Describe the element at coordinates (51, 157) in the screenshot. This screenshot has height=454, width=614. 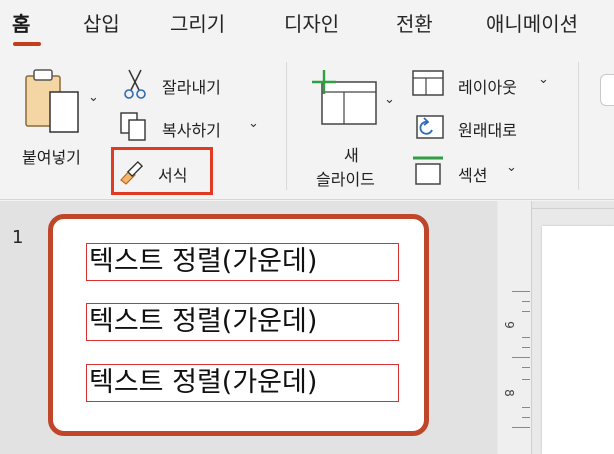
I see `paste-label: 붙여넣기` at that location.